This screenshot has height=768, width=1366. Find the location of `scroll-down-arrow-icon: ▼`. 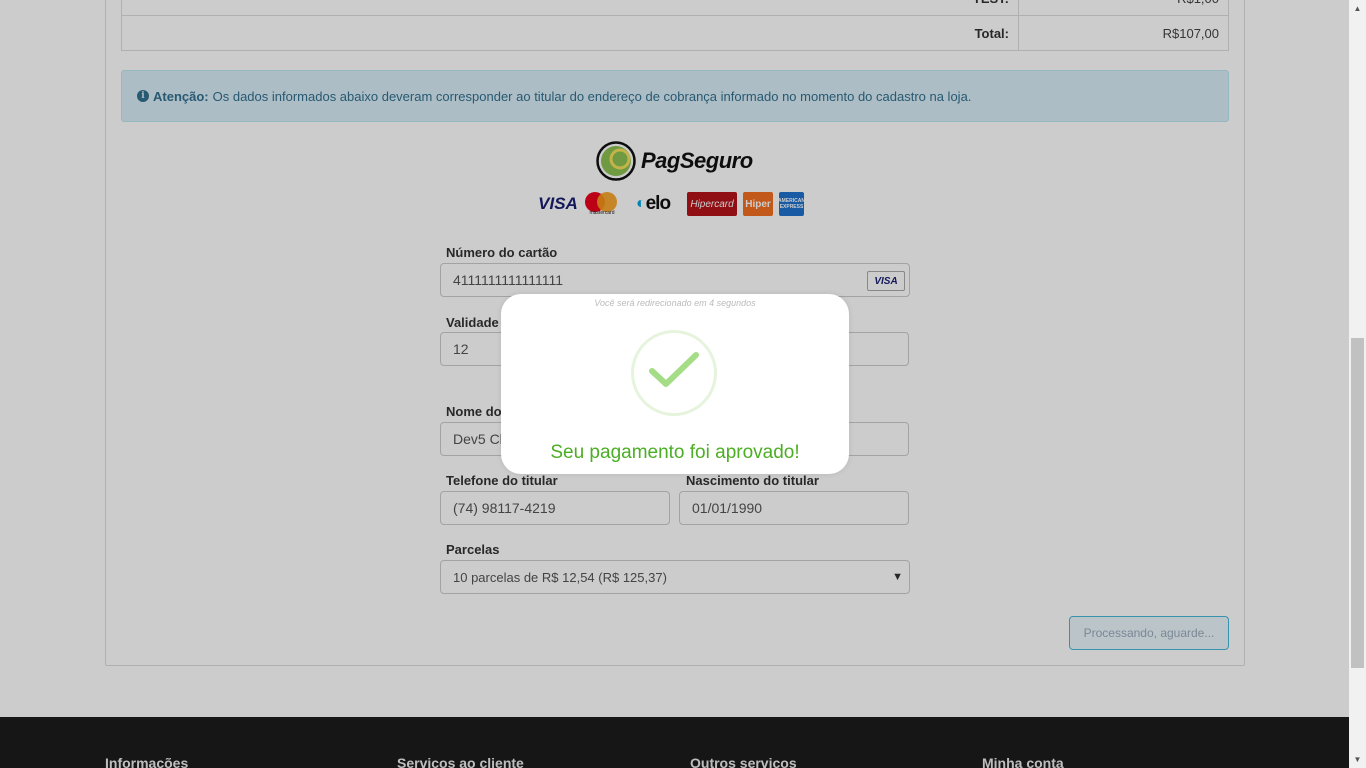

scroll-down-arrow-icon: ▼ is located at coordinates (1357, 759).